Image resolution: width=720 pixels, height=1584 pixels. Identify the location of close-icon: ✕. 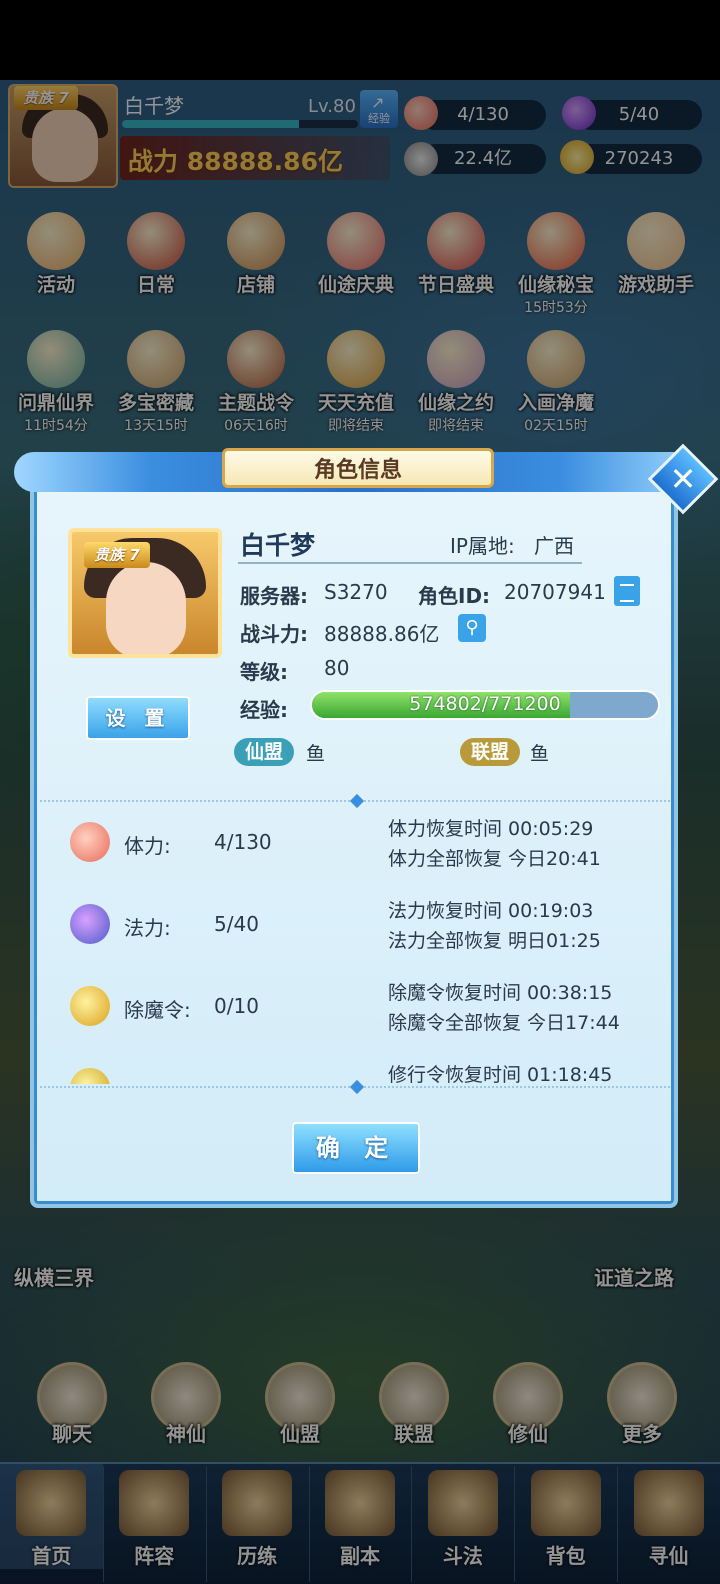
(683, 479).